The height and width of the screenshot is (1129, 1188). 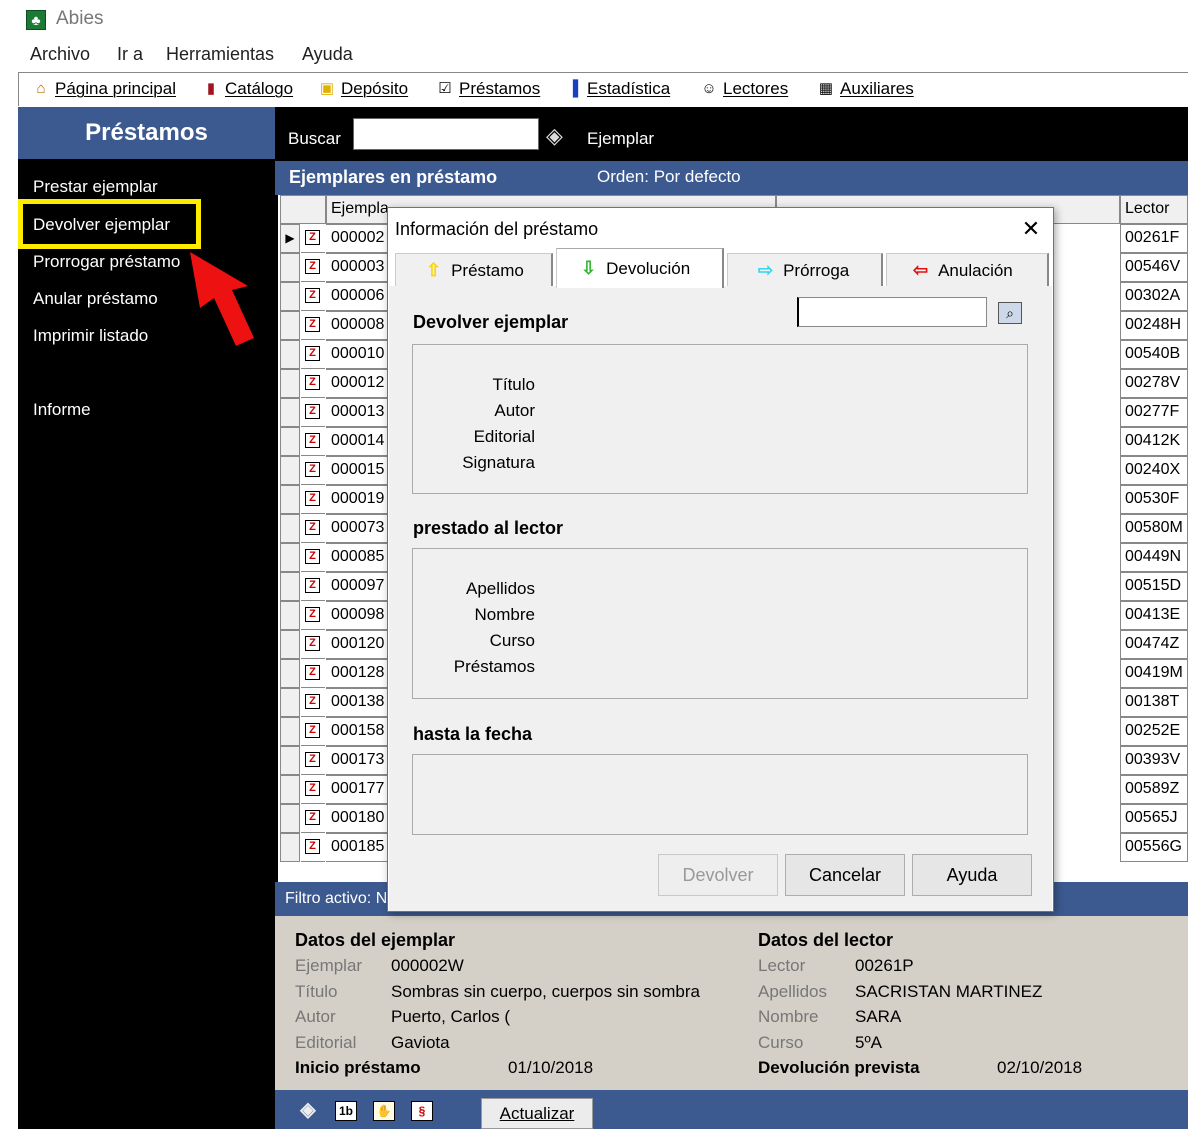 What do you see at coordinates (718, 875) in the screenshot?
I see `devolver-button: Devolver` at bounding box center [718, 875].